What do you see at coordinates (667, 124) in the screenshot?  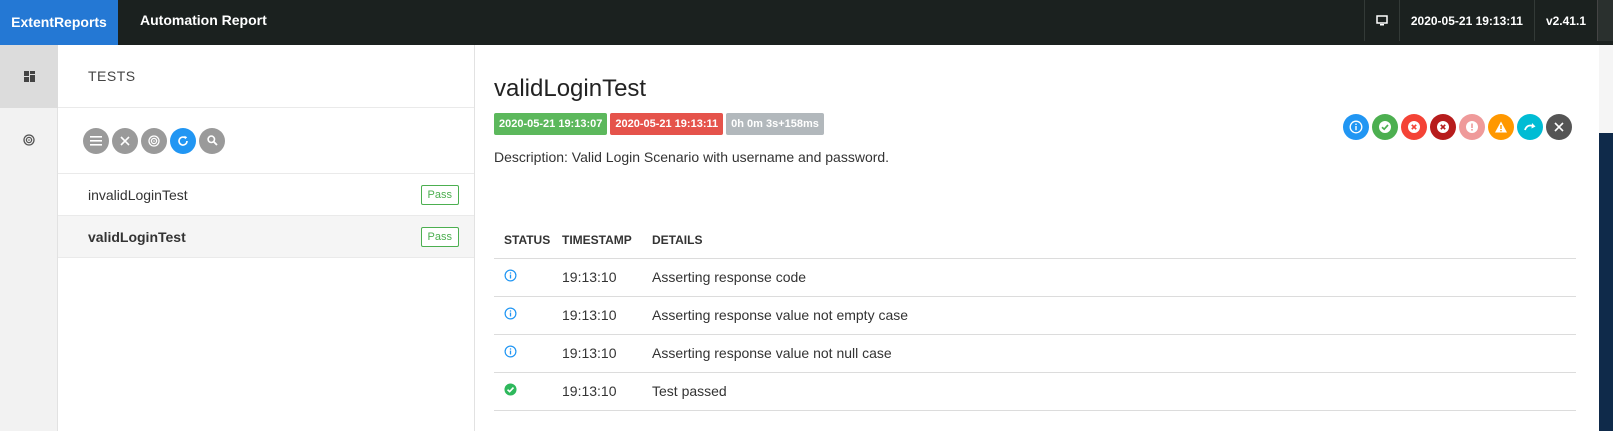 I see `end-time-badge: 2020-05-21 19:13:11` at bounding box center [667, 124].